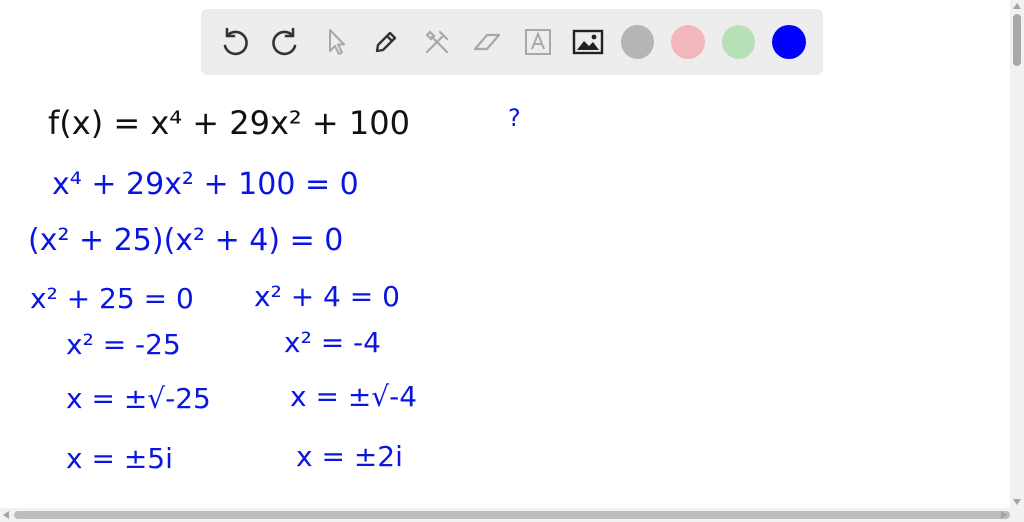  What do you see at coordinates (1004, 515) in the screenshot?
I see `scroll-right-icon` at bounding box center [1004, 515].